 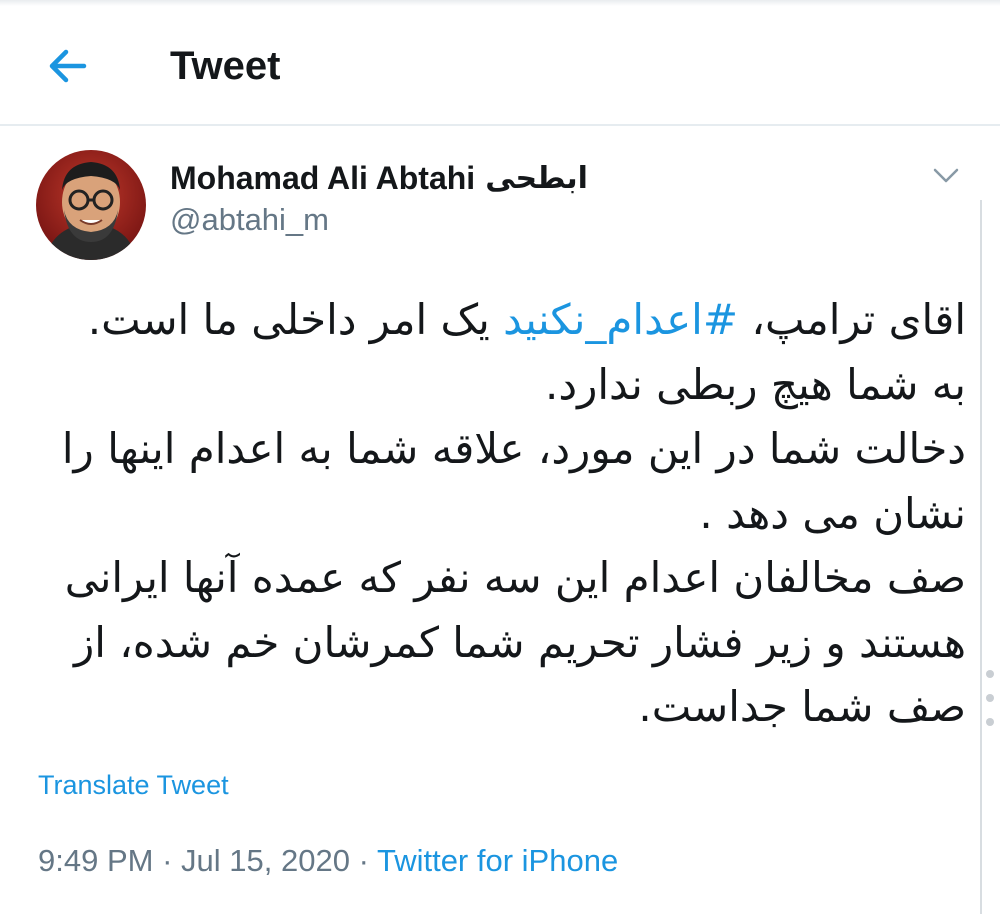 I want to click on tweet-time: 9:49 PM, so click(x=96, y=860).